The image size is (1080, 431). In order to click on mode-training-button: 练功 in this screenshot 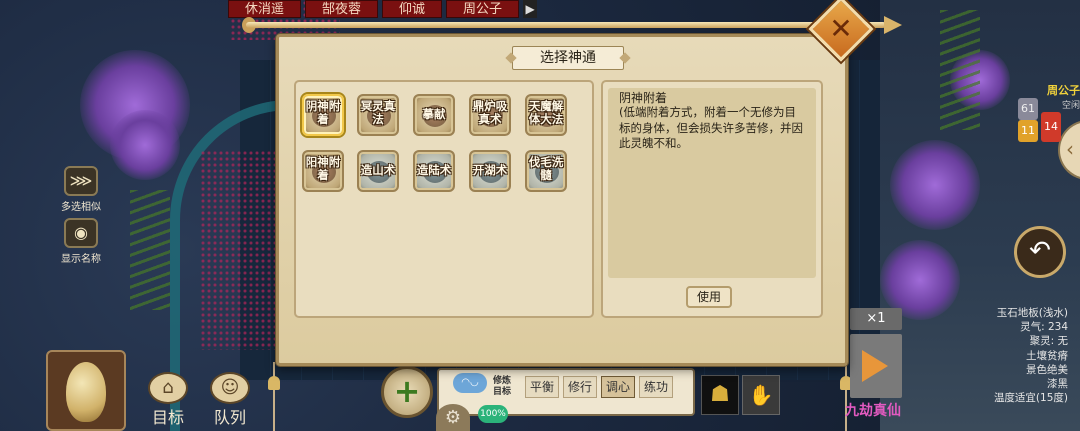, I will do `click(656, 387)`.